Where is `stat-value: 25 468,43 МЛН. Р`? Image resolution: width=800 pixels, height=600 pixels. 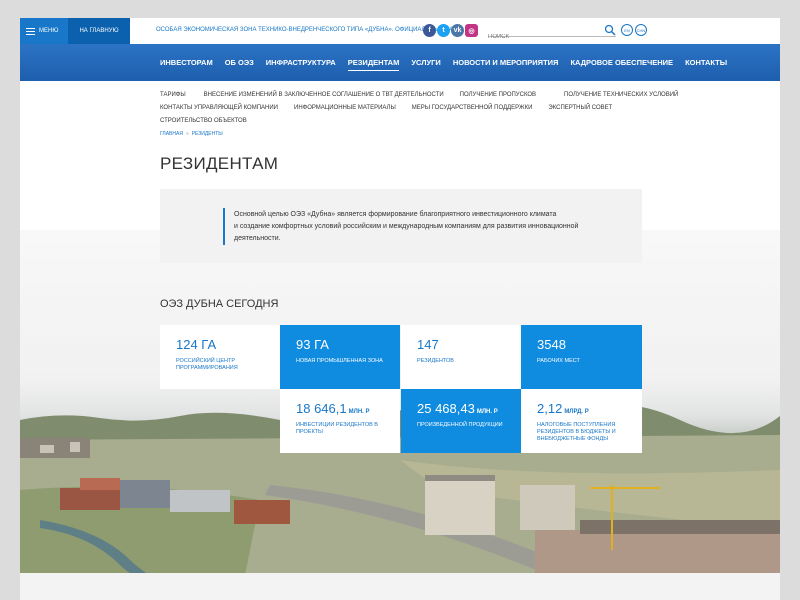
stat-value: 25 468,43 МЛН. Р is located at coordinates (469, 408).